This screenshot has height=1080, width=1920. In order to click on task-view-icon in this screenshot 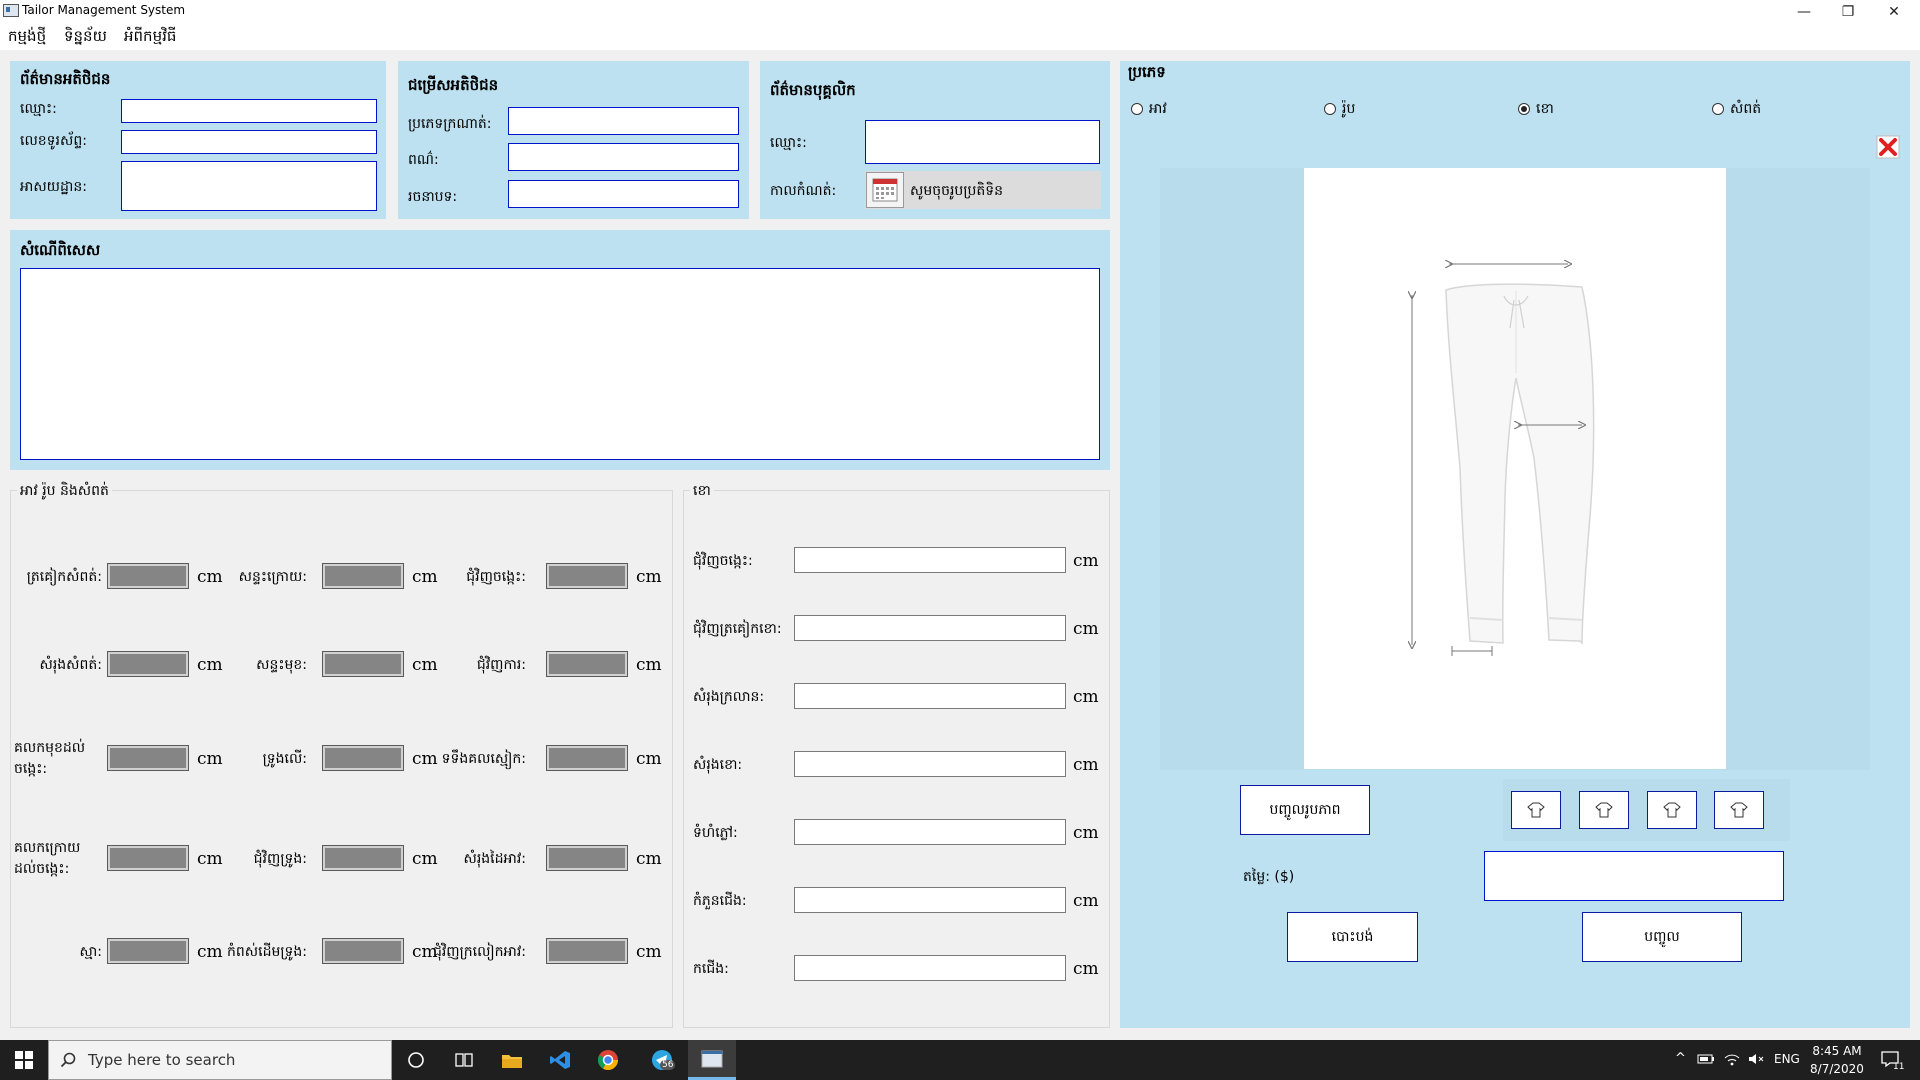, I will do `click(464, 1060)`.